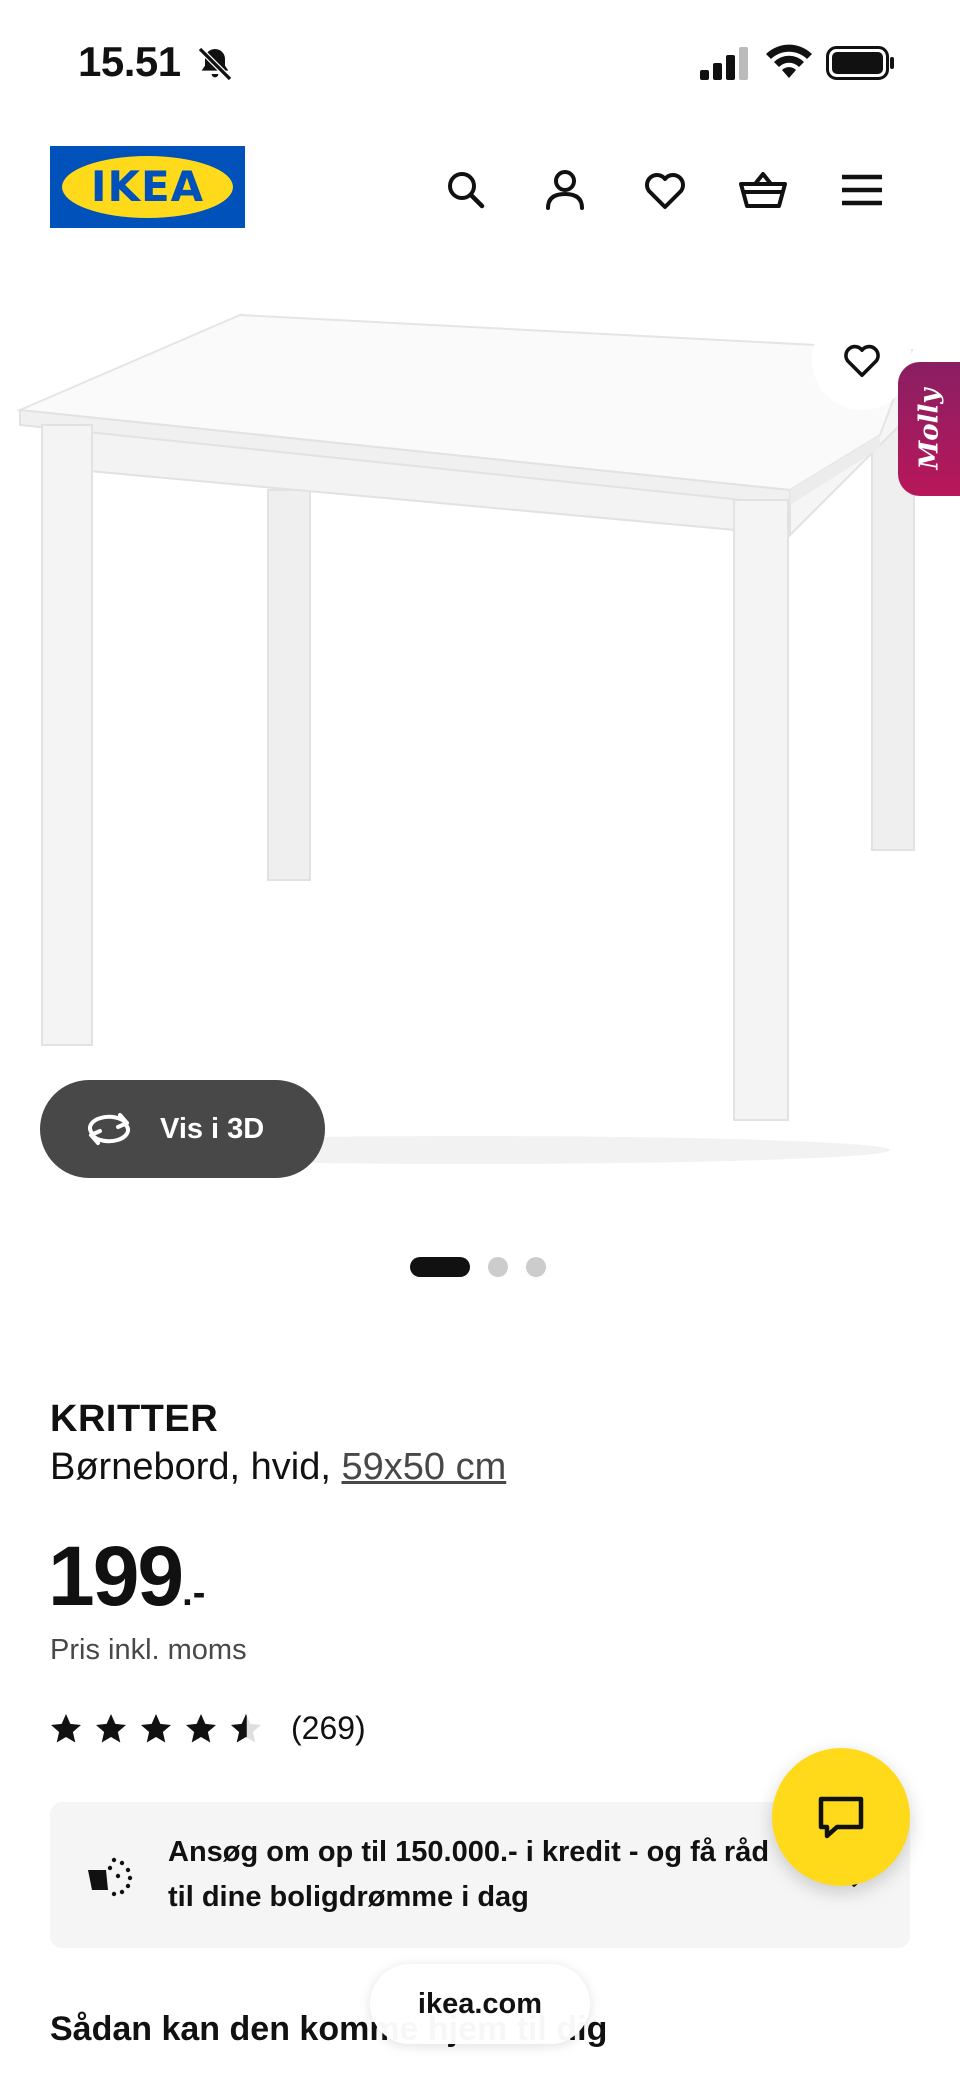  Describe the element at coordinates (862, 190) in the screenshot. I see `menu-icon` at that location.